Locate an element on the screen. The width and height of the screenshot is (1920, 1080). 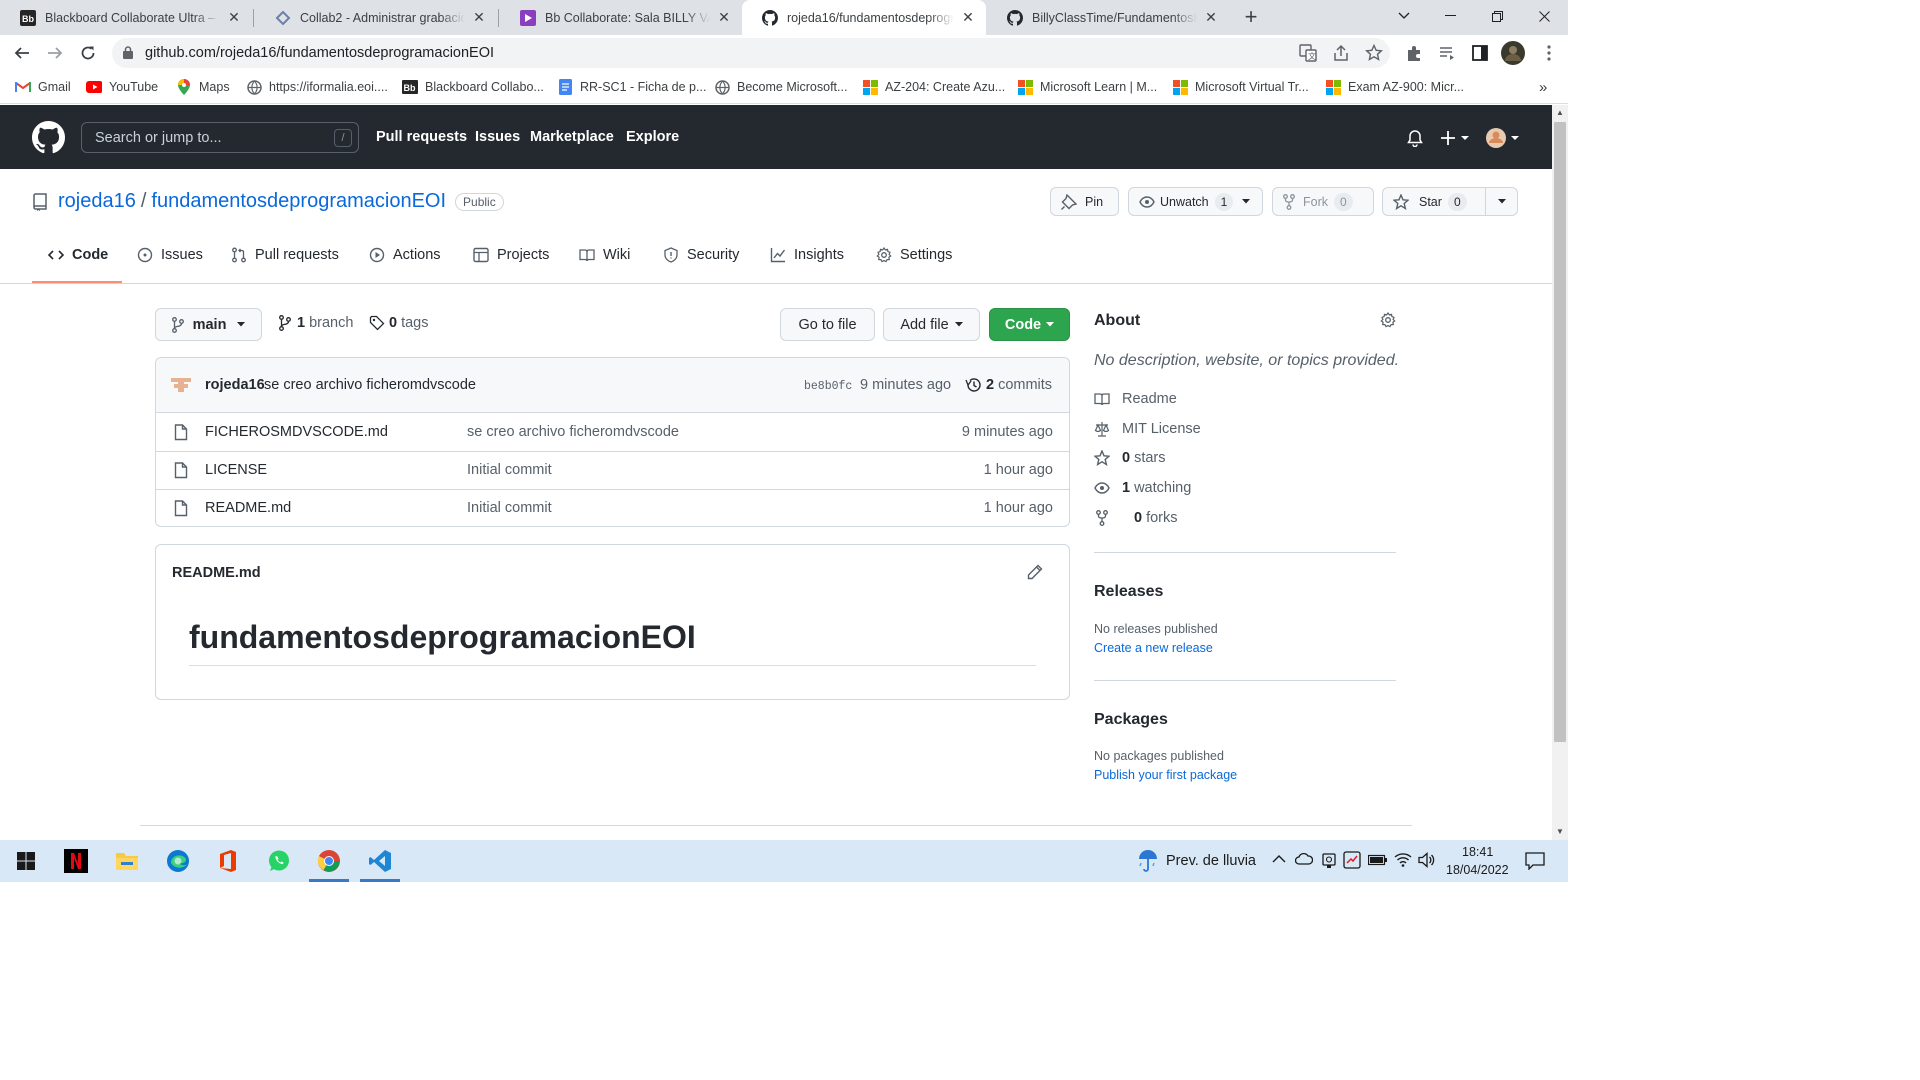
bookmark-gmail: Gmail is located at coordinates (43, 87).